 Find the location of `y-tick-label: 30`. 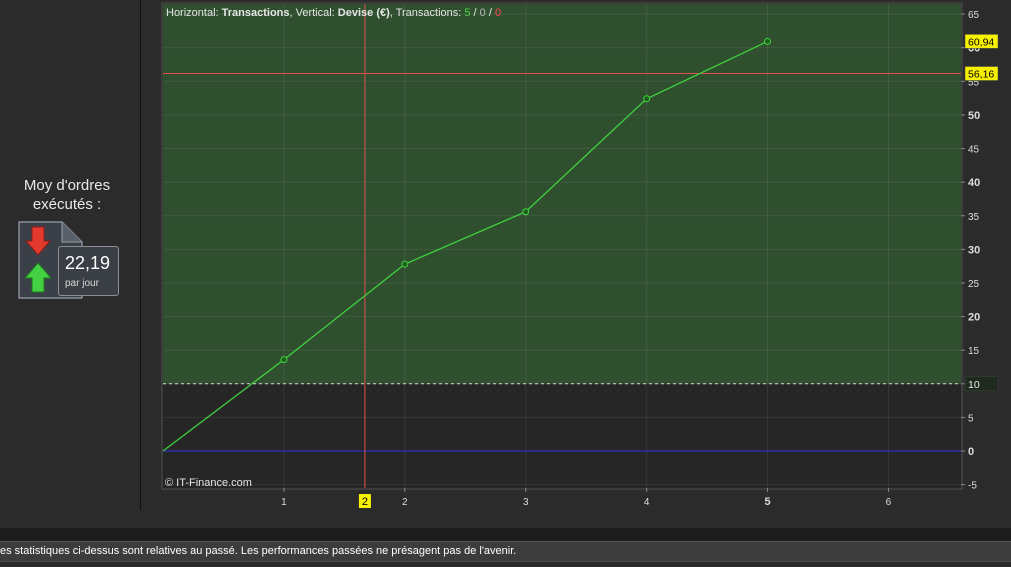

y-tick-label: 30 is located at coordinates (974, 250).